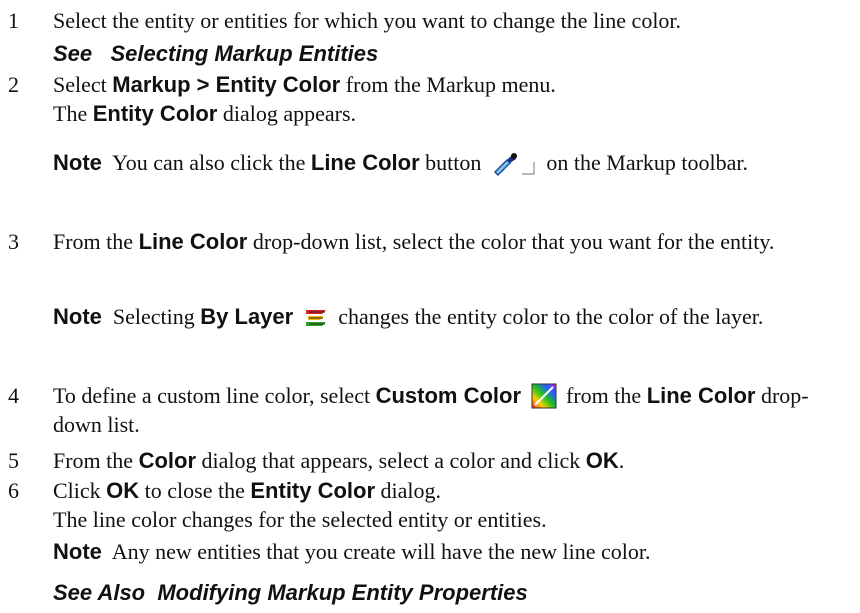  Describe the element at coordinates (73, 53) in the screenshot. I see `see-label: See` at that location.